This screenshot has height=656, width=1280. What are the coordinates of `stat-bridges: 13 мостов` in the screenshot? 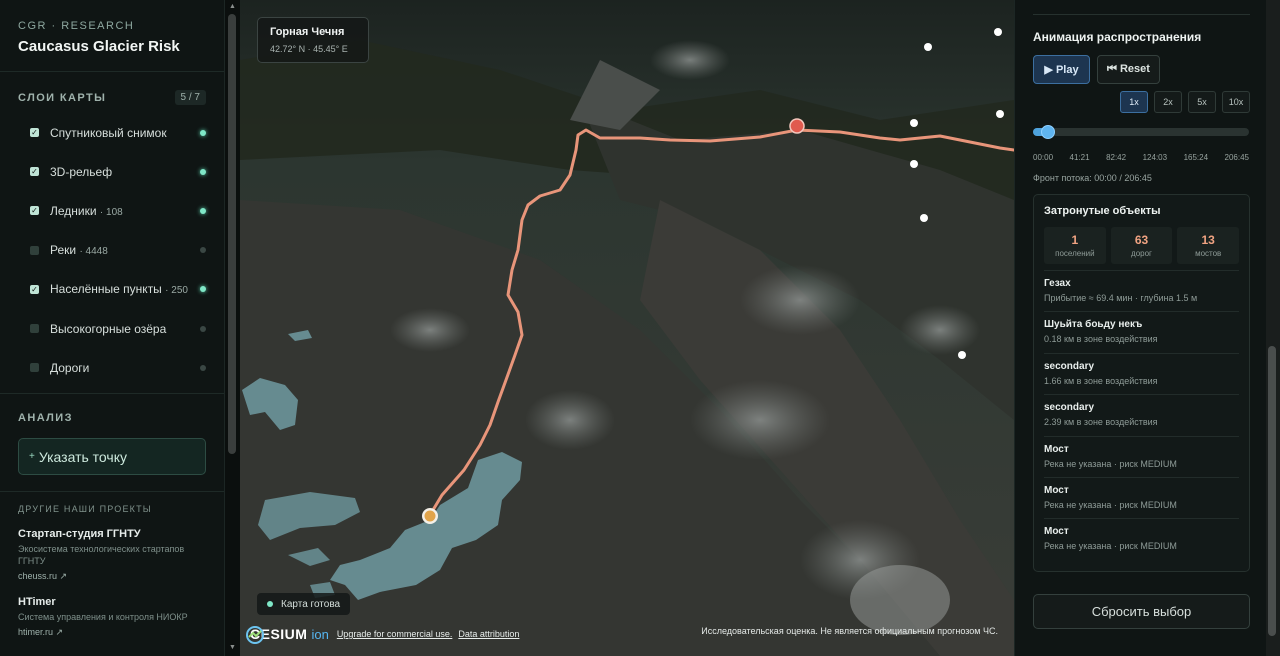 It's located at (1208, 245).